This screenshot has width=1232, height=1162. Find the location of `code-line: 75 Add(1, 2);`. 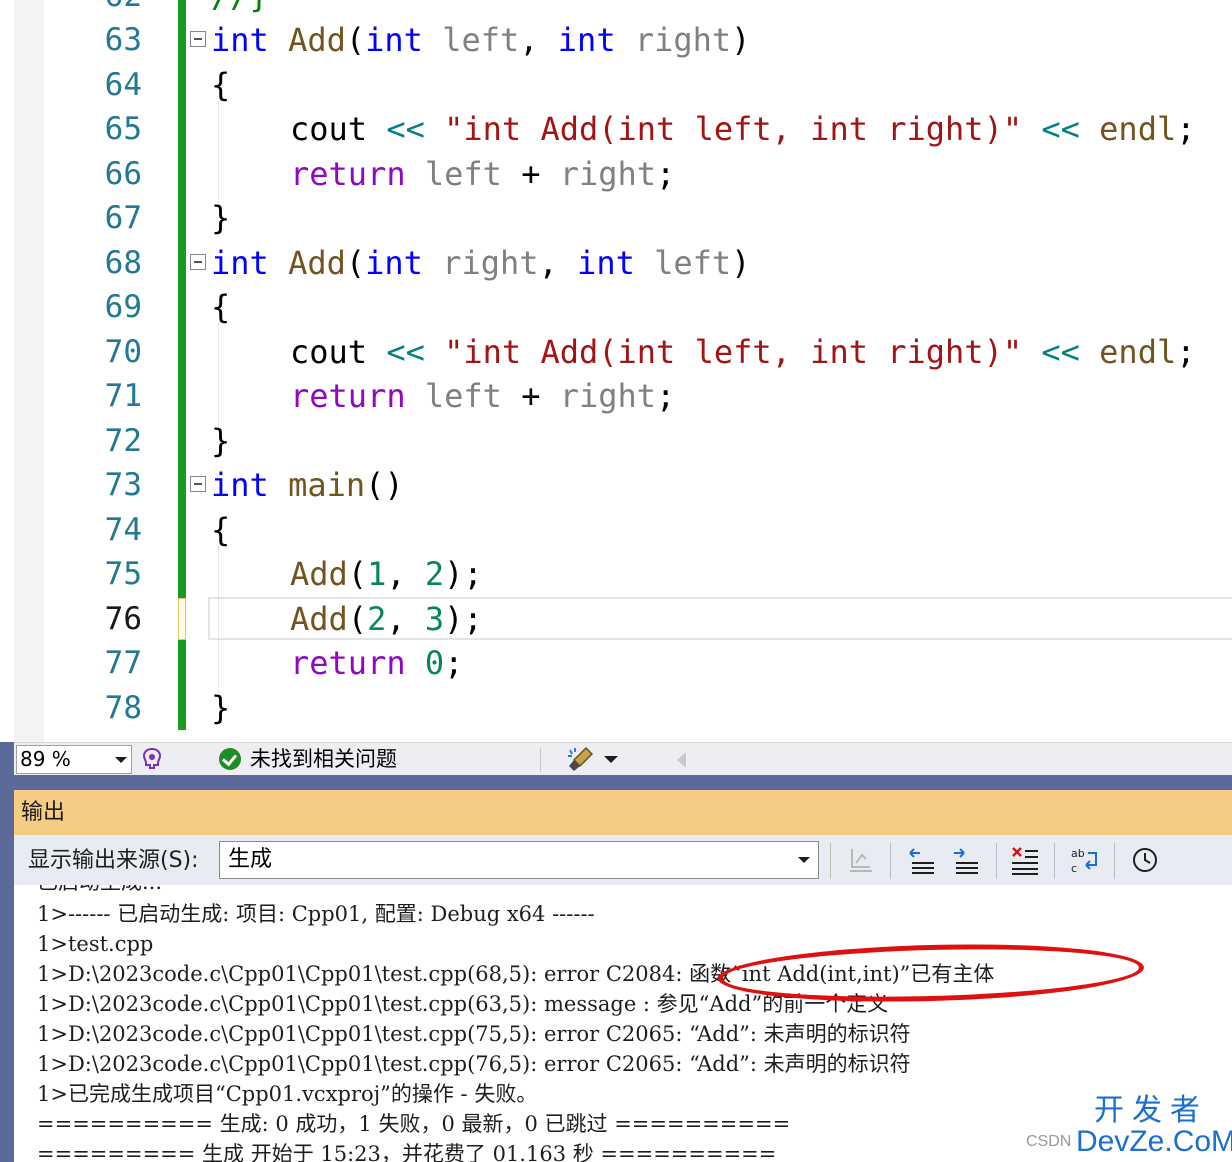

code-line: 75 Add(1, 2); is located at coordinates (616, 574).